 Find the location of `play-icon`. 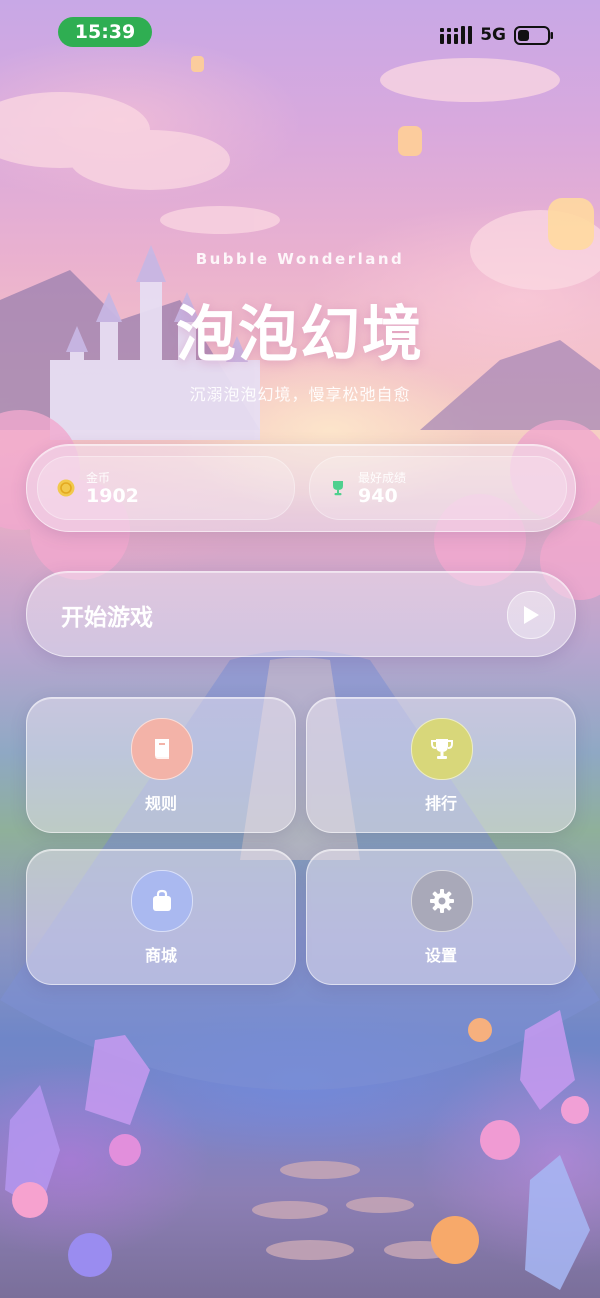

play-icon is located at coordinates (531, 615).